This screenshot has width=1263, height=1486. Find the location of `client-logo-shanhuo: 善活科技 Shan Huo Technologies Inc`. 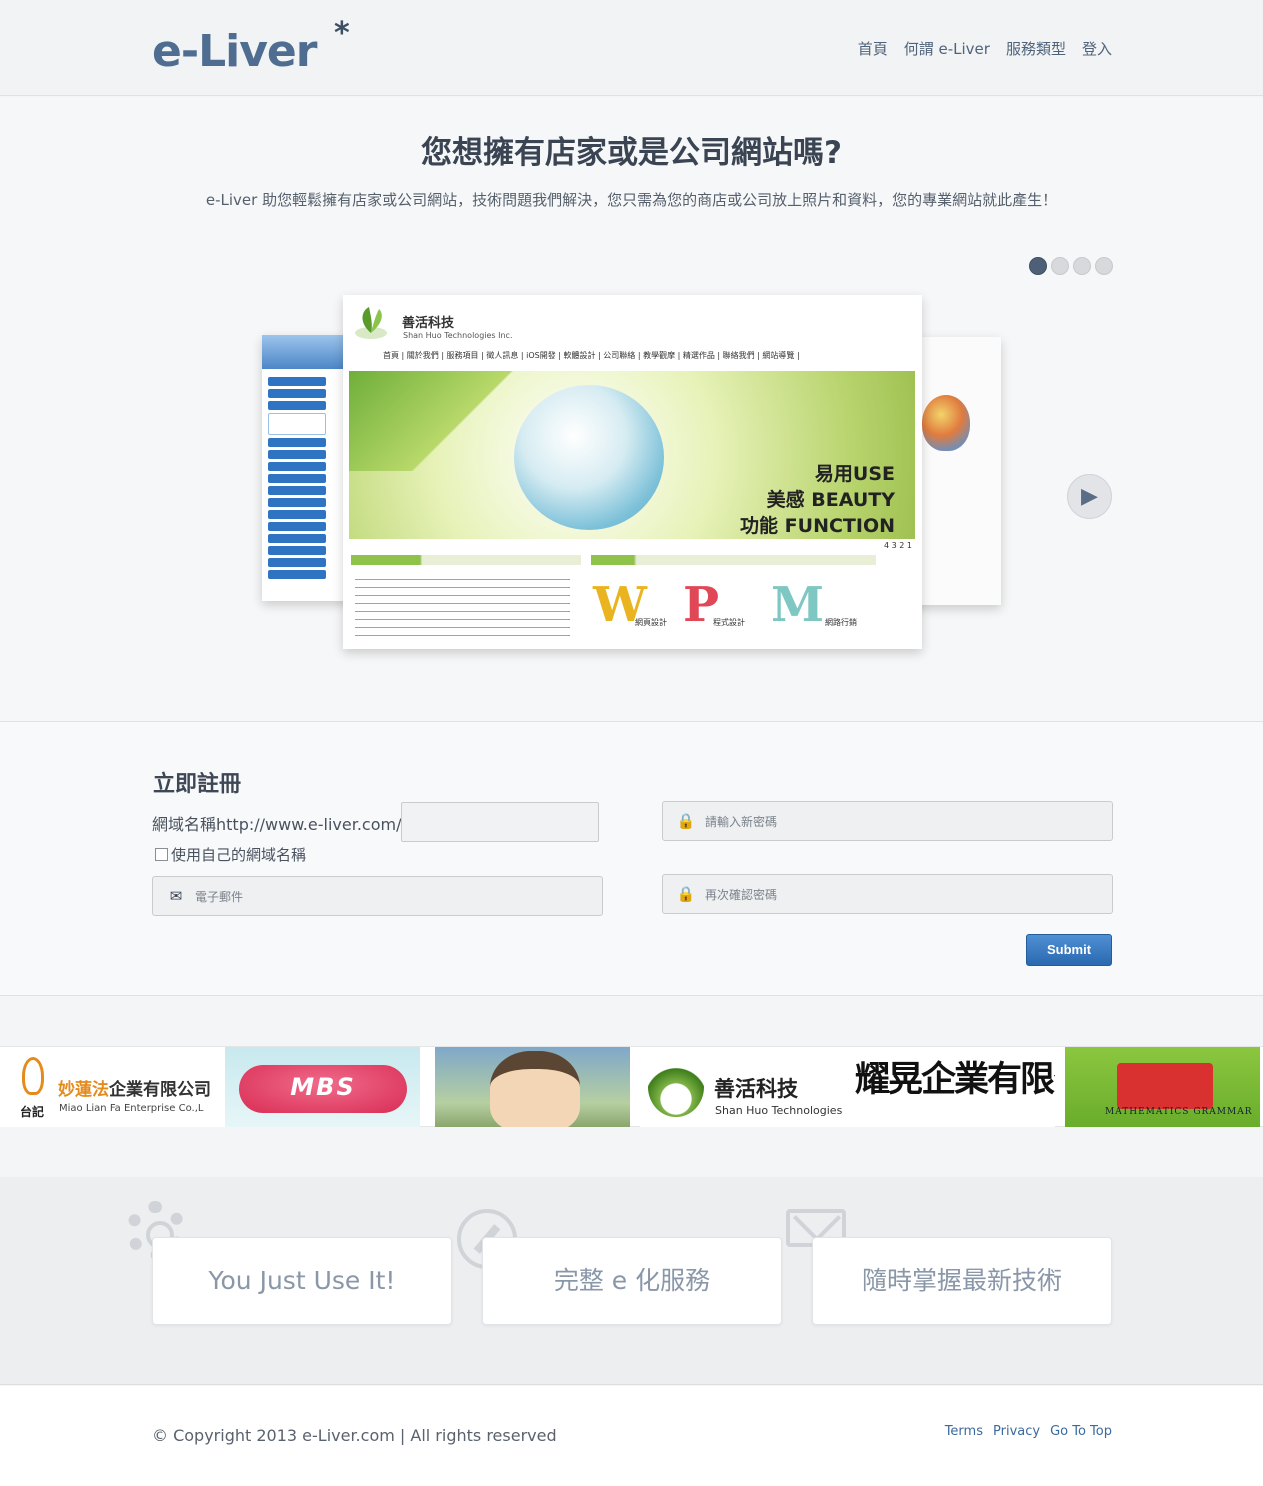

client-logo-shanhuo: 善活科技 Shan Huo Technologies Inc is located at coordinates (742, 1087).